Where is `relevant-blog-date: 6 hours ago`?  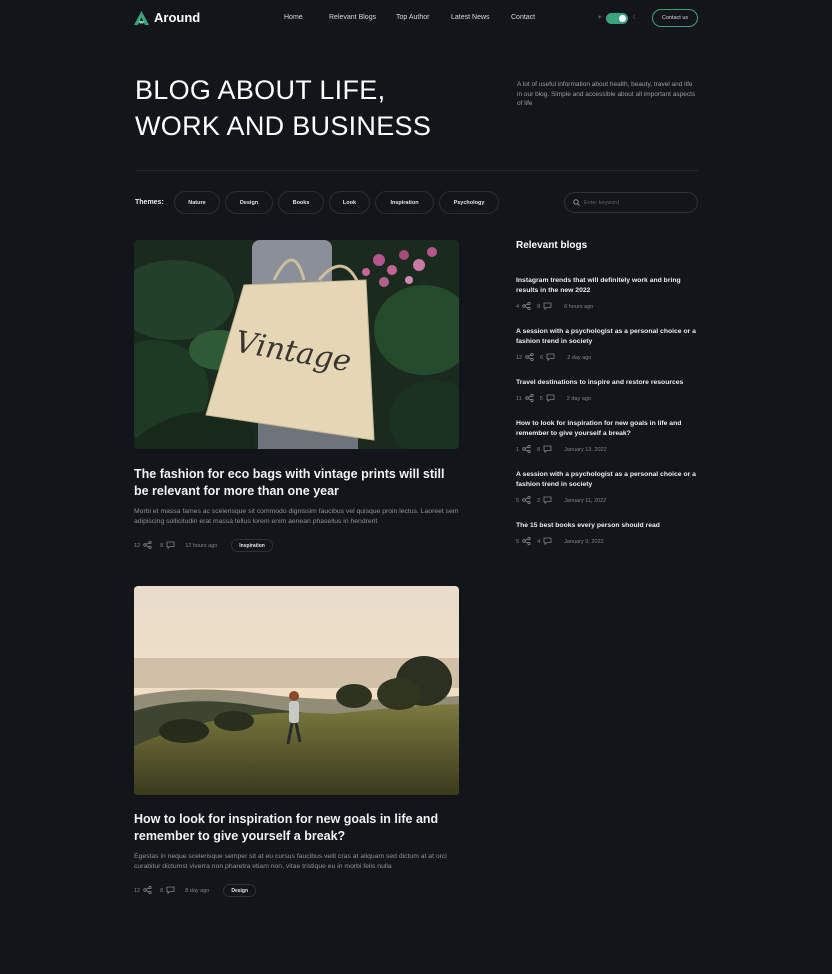 relevant-blog-date: 6 hours ago is located at coordinates (579, 307).